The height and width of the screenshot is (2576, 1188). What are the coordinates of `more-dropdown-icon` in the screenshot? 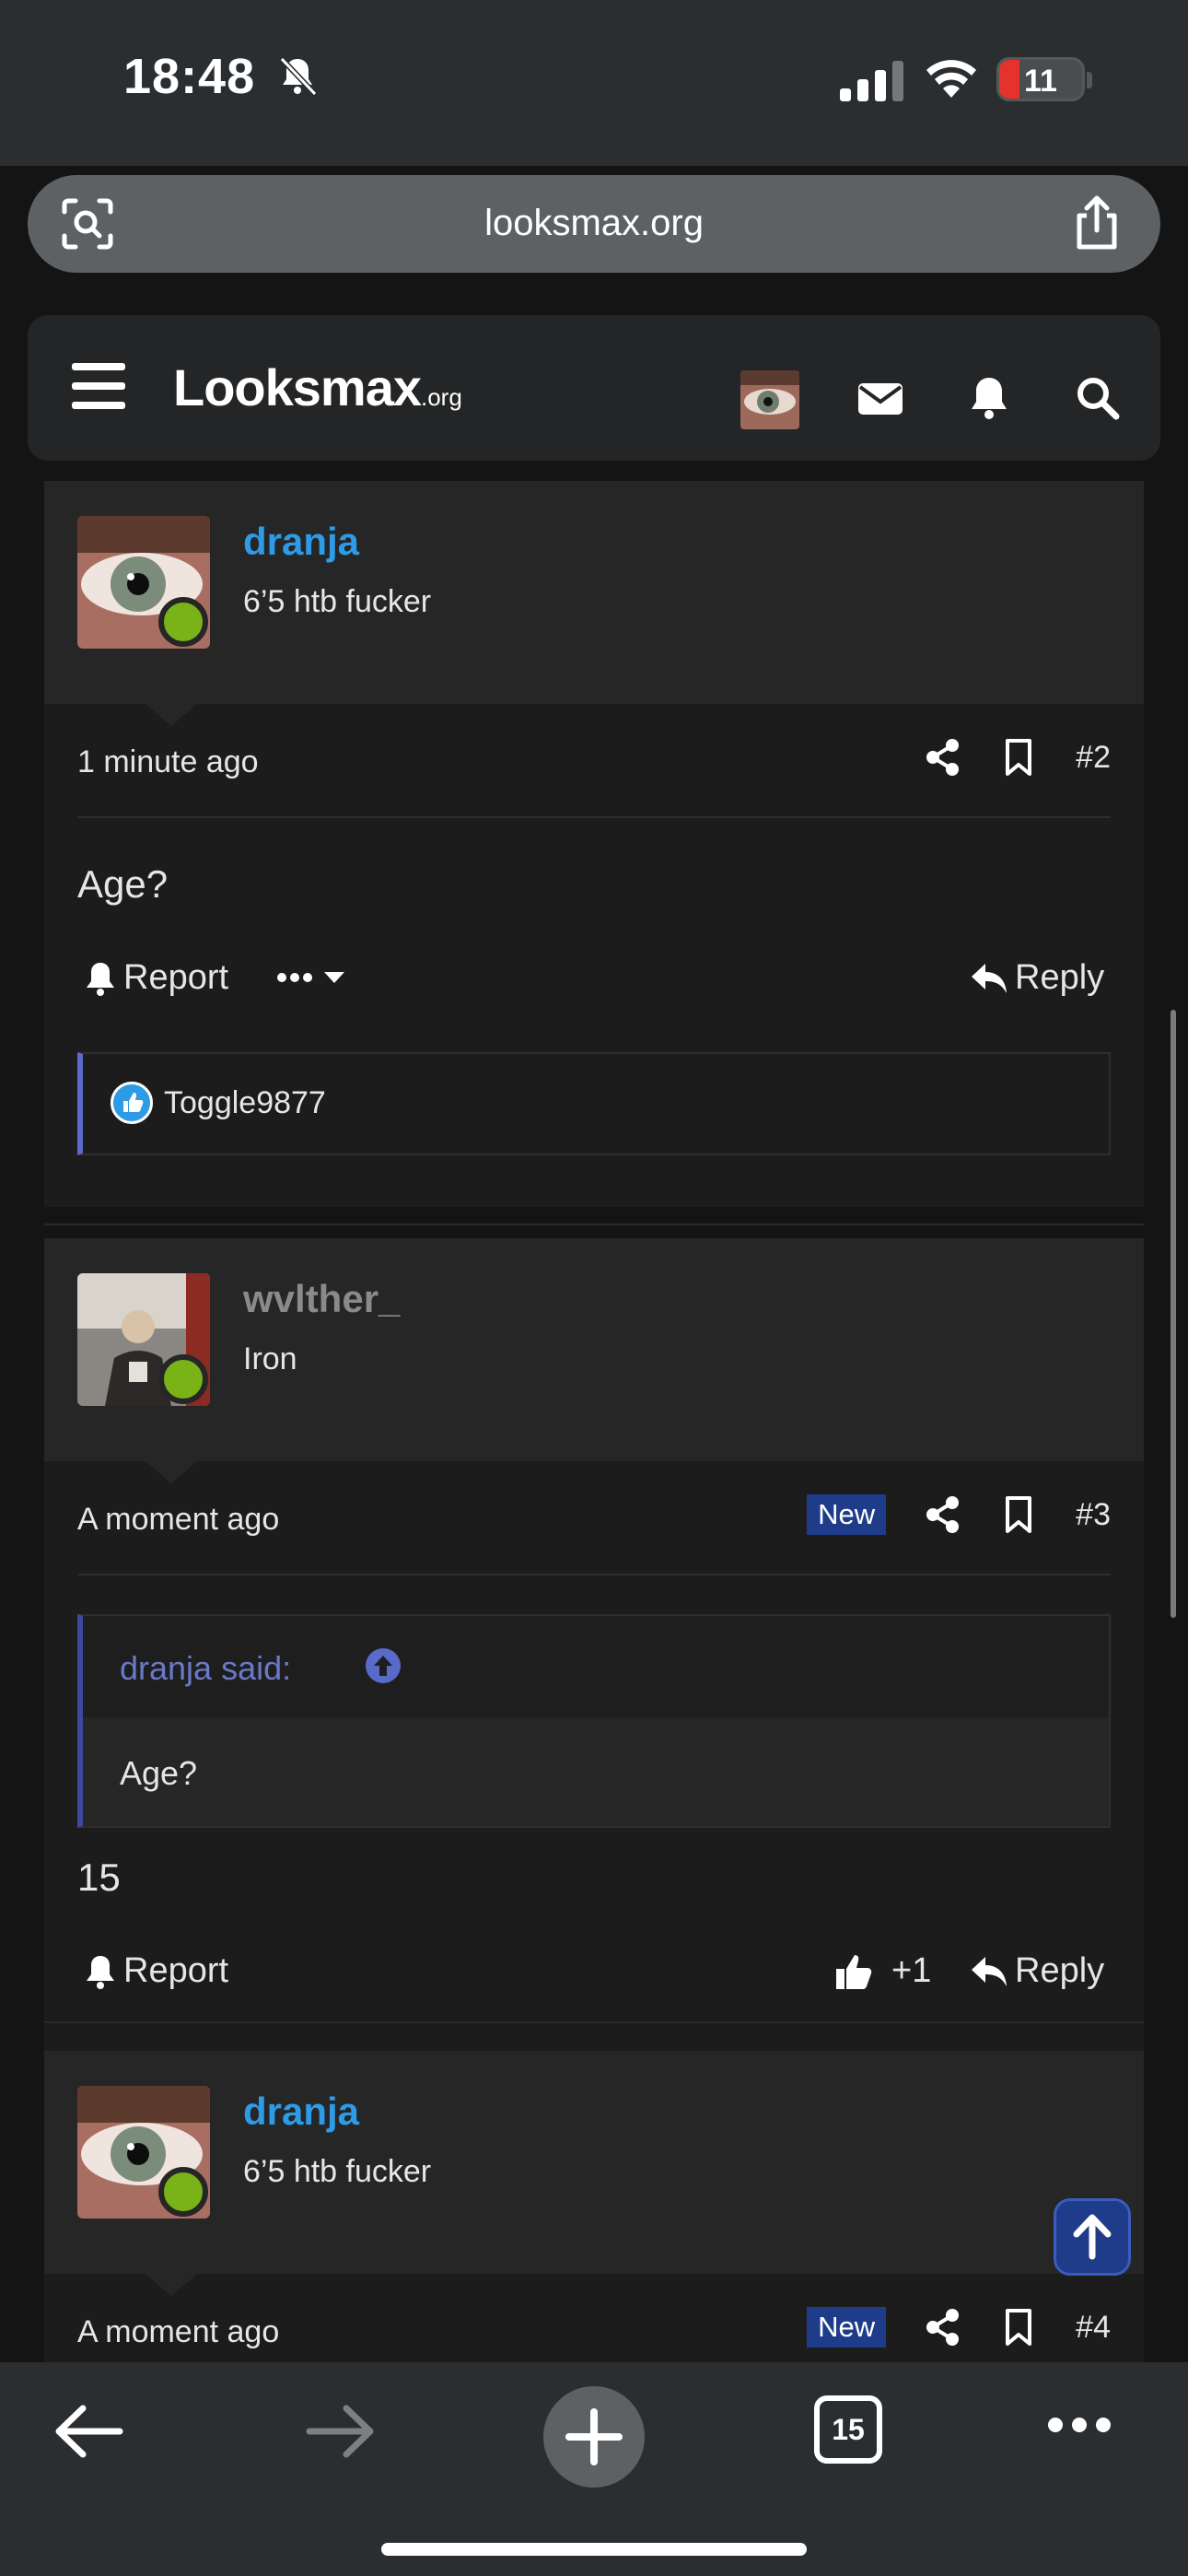 It's located at (311, 978).